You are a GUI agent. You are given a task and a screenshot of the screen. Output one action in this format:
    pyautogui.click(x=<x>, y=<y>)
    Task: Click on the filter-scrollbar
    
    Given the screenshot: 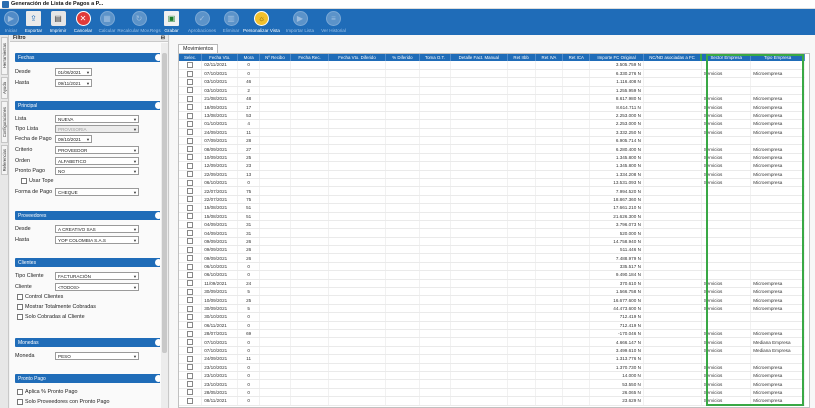 What is the action you would take?
    pyautogui.click(x=164, y=225)
    